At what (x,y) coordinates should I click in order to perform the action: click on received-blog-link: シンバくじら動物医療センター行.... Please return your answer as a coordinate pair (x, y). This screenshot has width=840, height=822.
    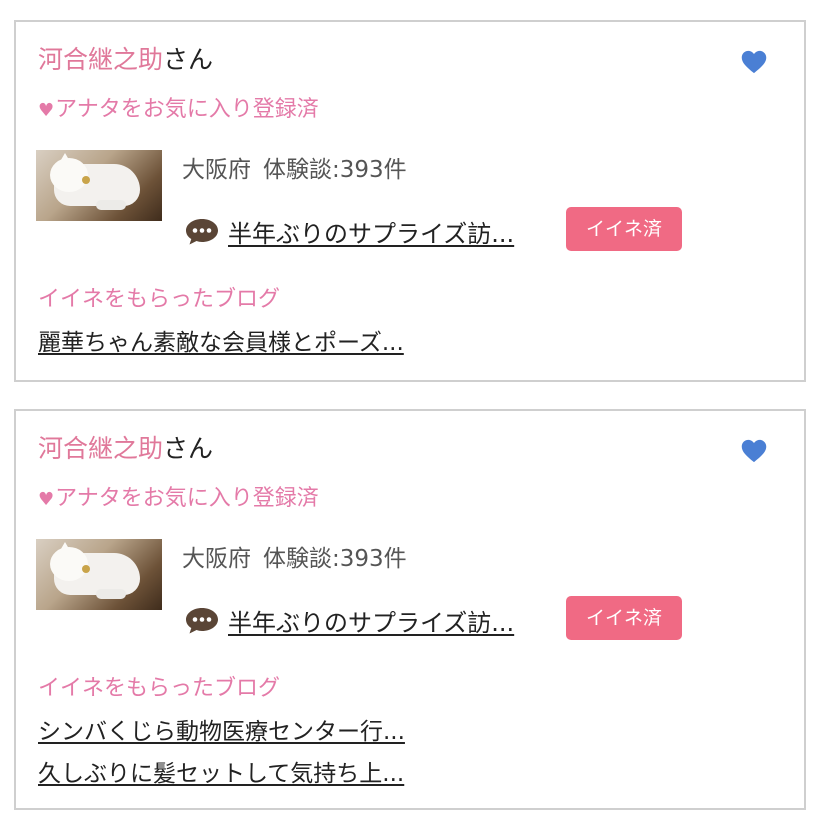
    Looking at the image, I should click on (221, 732).